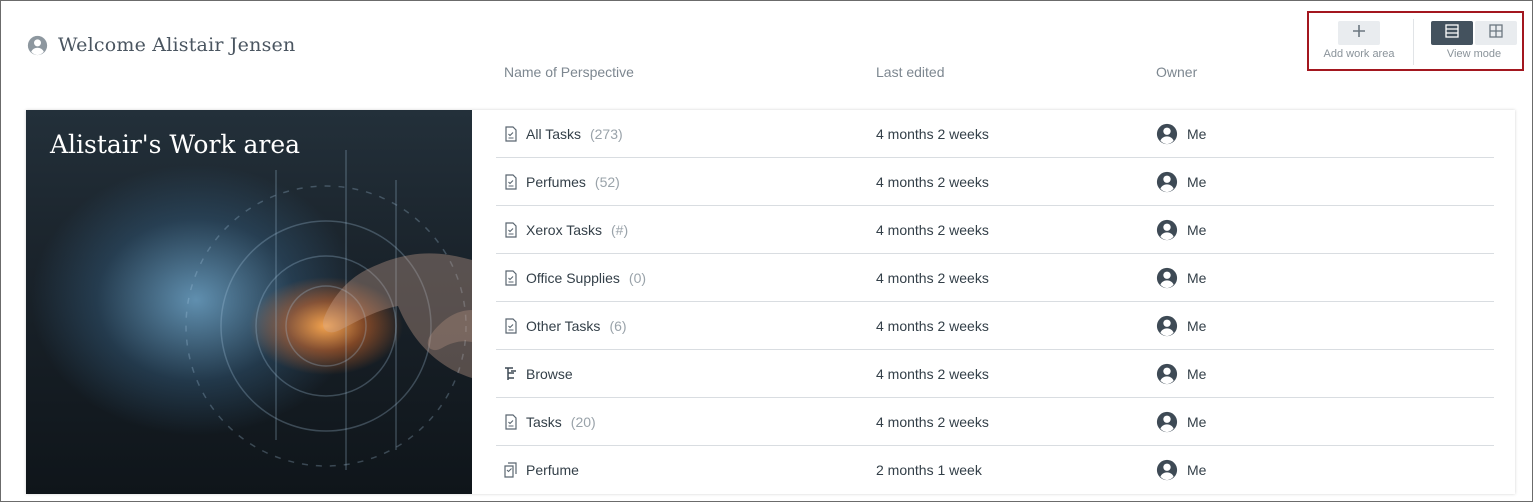  Describe the element at coordinates (606, 134) in the screenshot. I see `perspective-count: (273)` at that location.